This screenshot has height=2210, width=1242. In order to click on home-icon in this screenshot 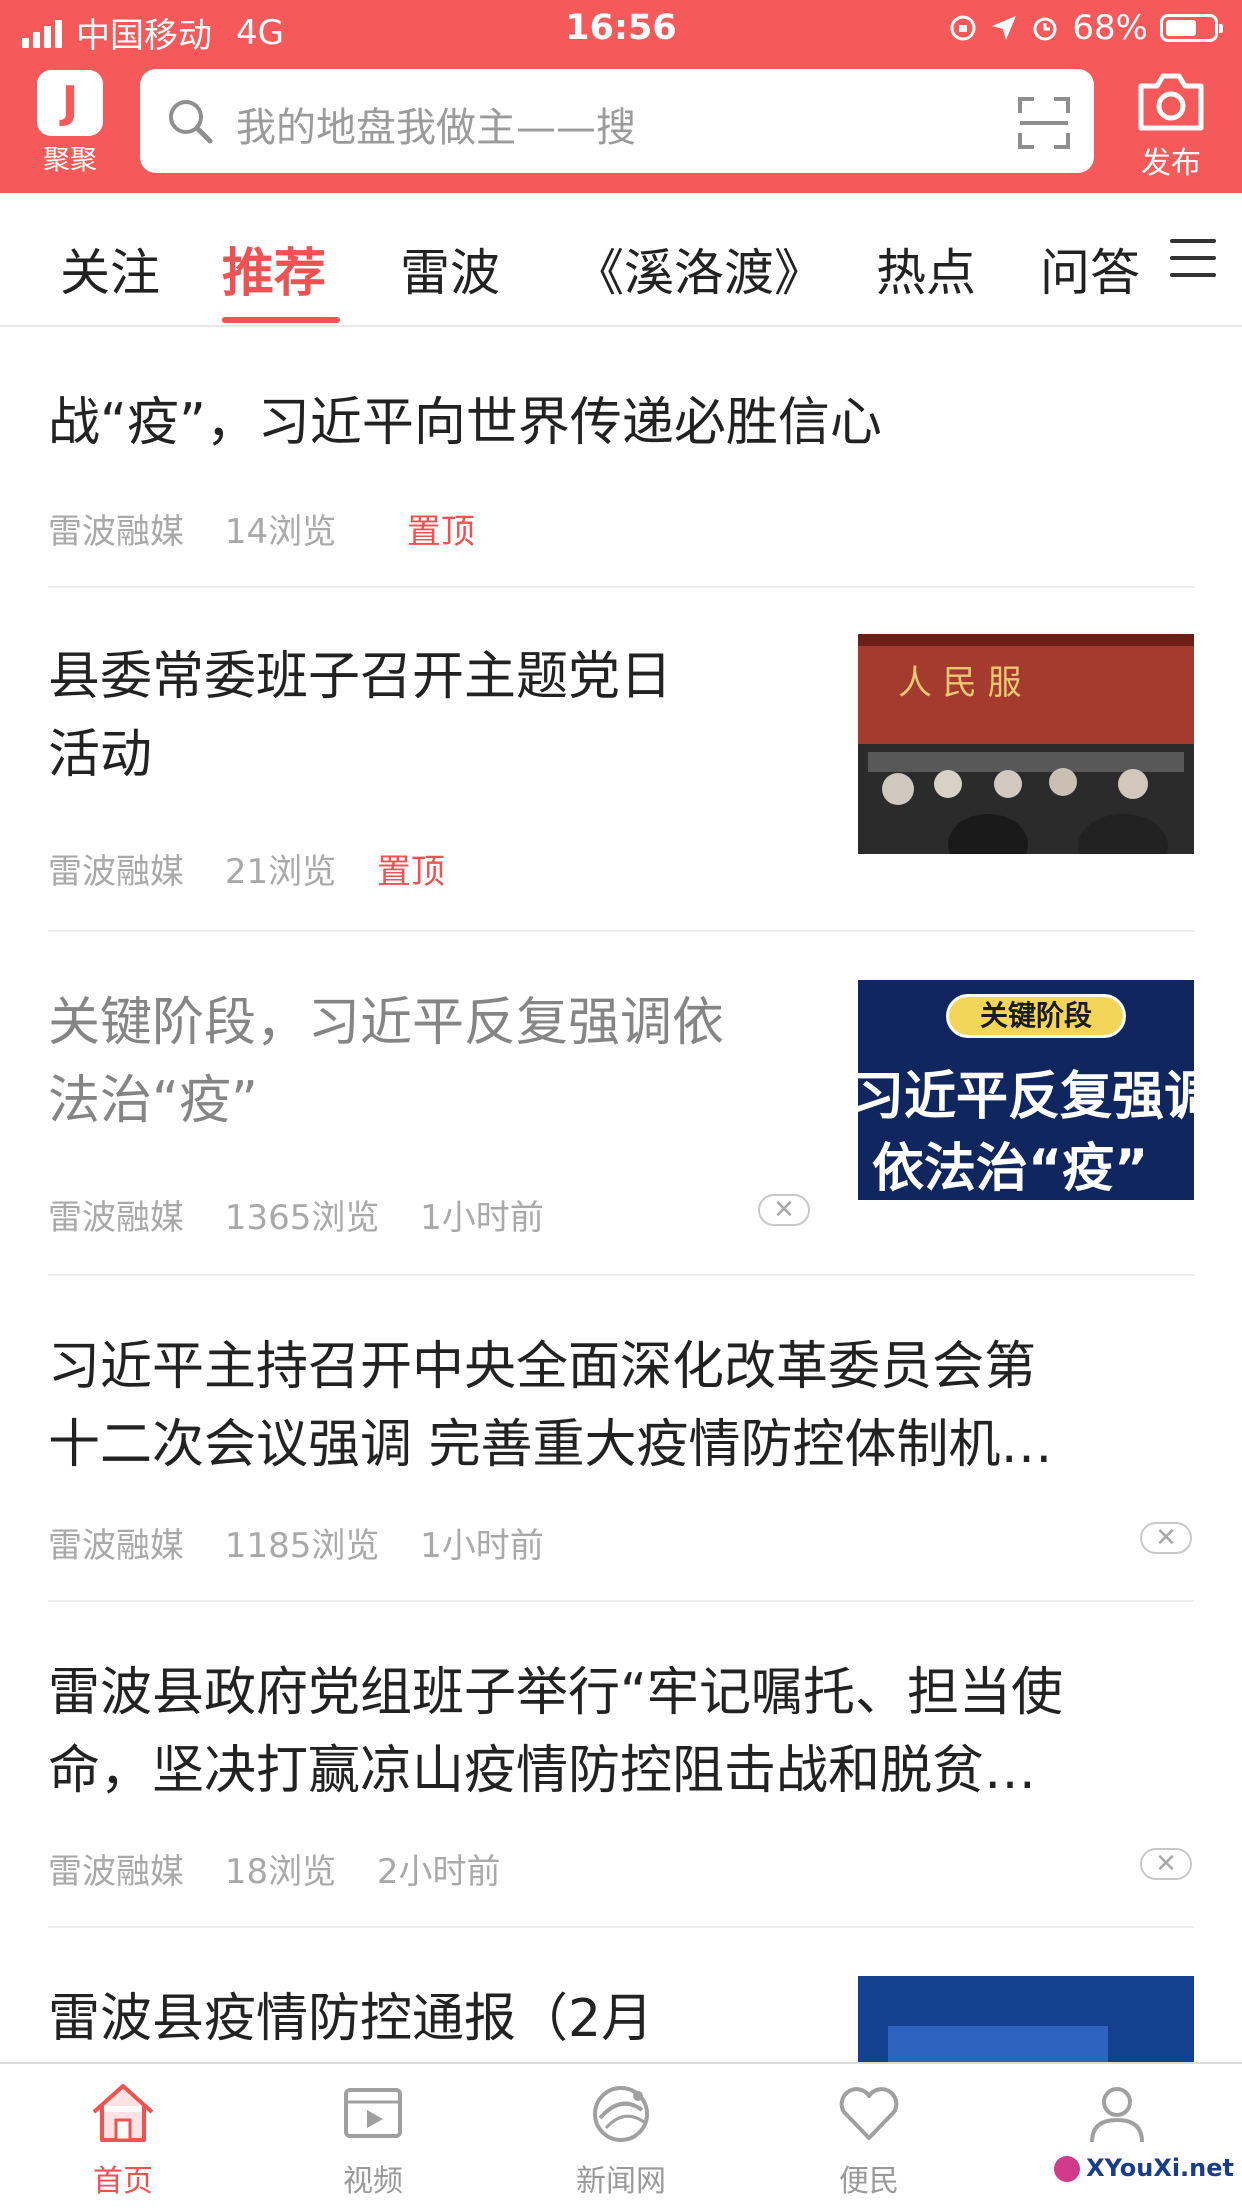, I will do `click(123, 2113)`.